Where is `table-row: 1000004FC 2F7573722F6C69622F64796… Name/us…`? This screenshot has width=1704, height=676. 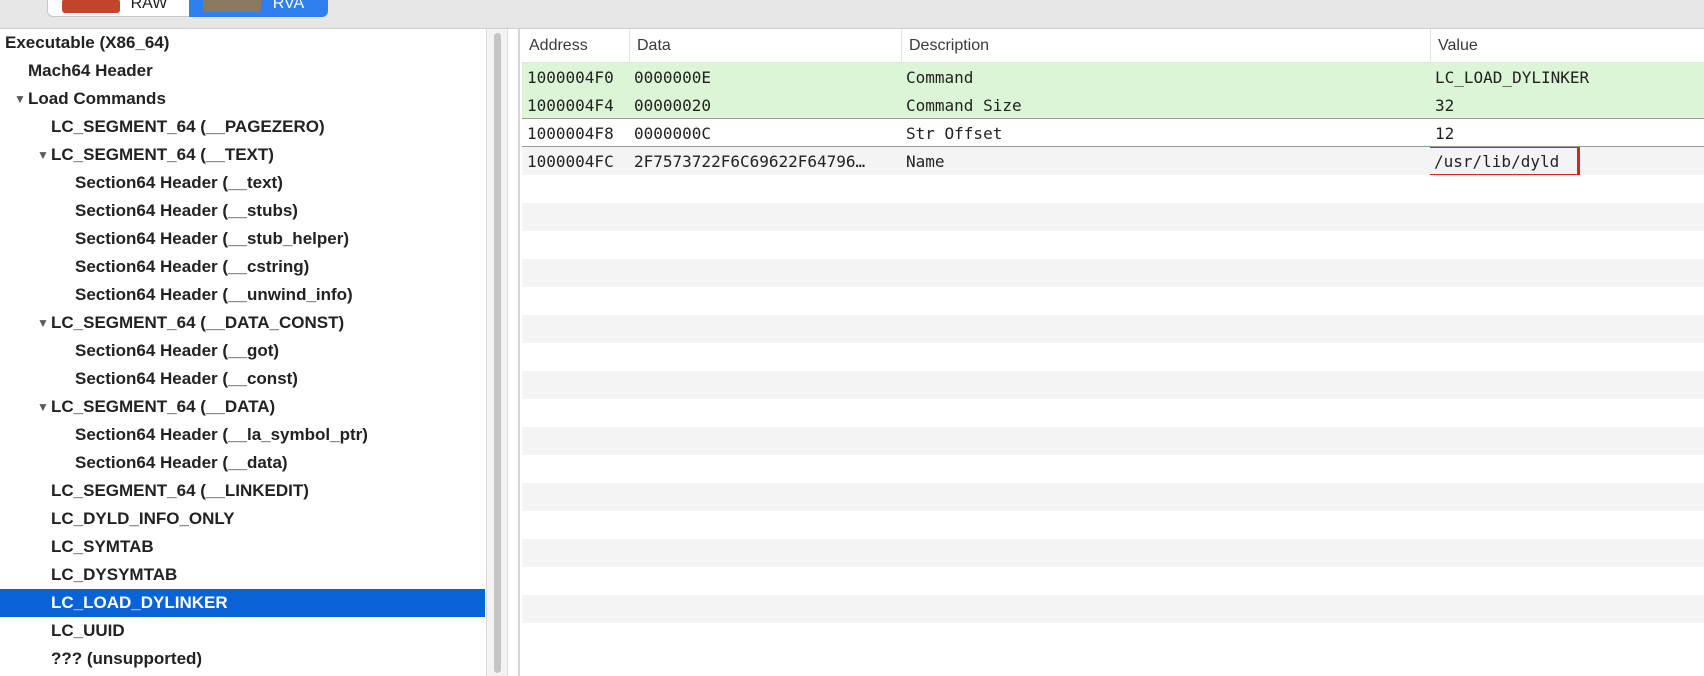 table-row: 1000004FC 2F7573722F6C69622F64796… Name/us… is located at coordinates (1113, 161).